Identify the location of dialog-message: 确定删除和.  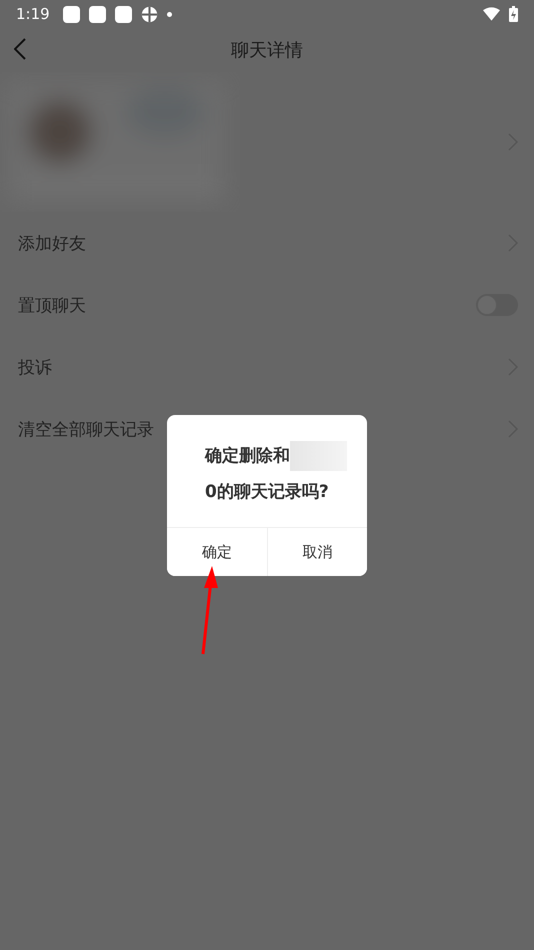
(247, 456).